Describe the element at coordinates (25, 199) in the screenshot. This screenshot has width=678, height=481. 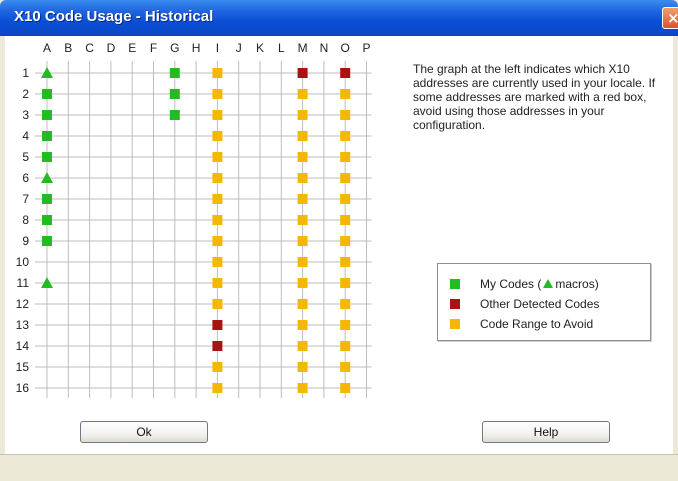
I see `row-label: 7` at that location.